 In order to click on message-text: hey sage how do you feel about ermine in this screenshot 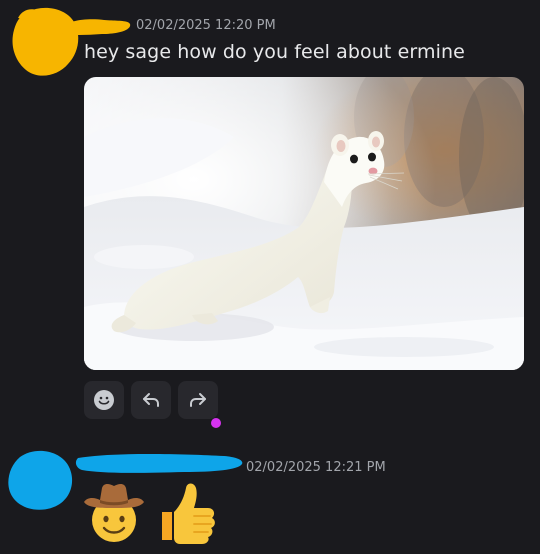, I will do `click(274, 52)`.